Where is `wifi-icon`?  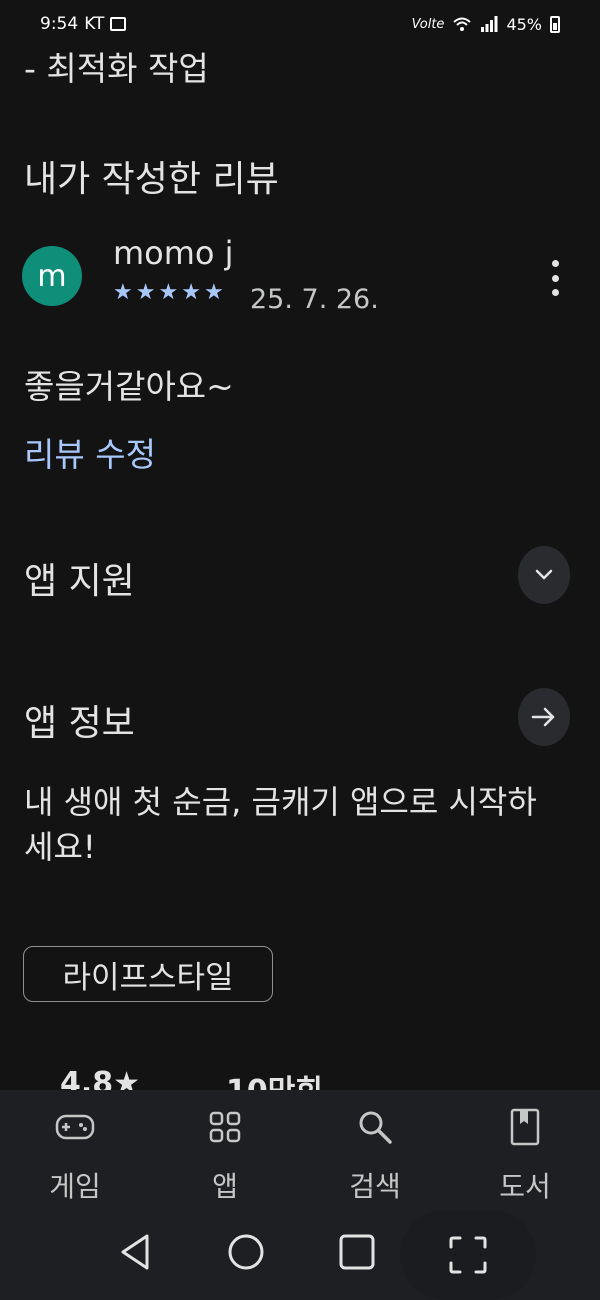
wifi-icon is located at coordinates (462, 24).